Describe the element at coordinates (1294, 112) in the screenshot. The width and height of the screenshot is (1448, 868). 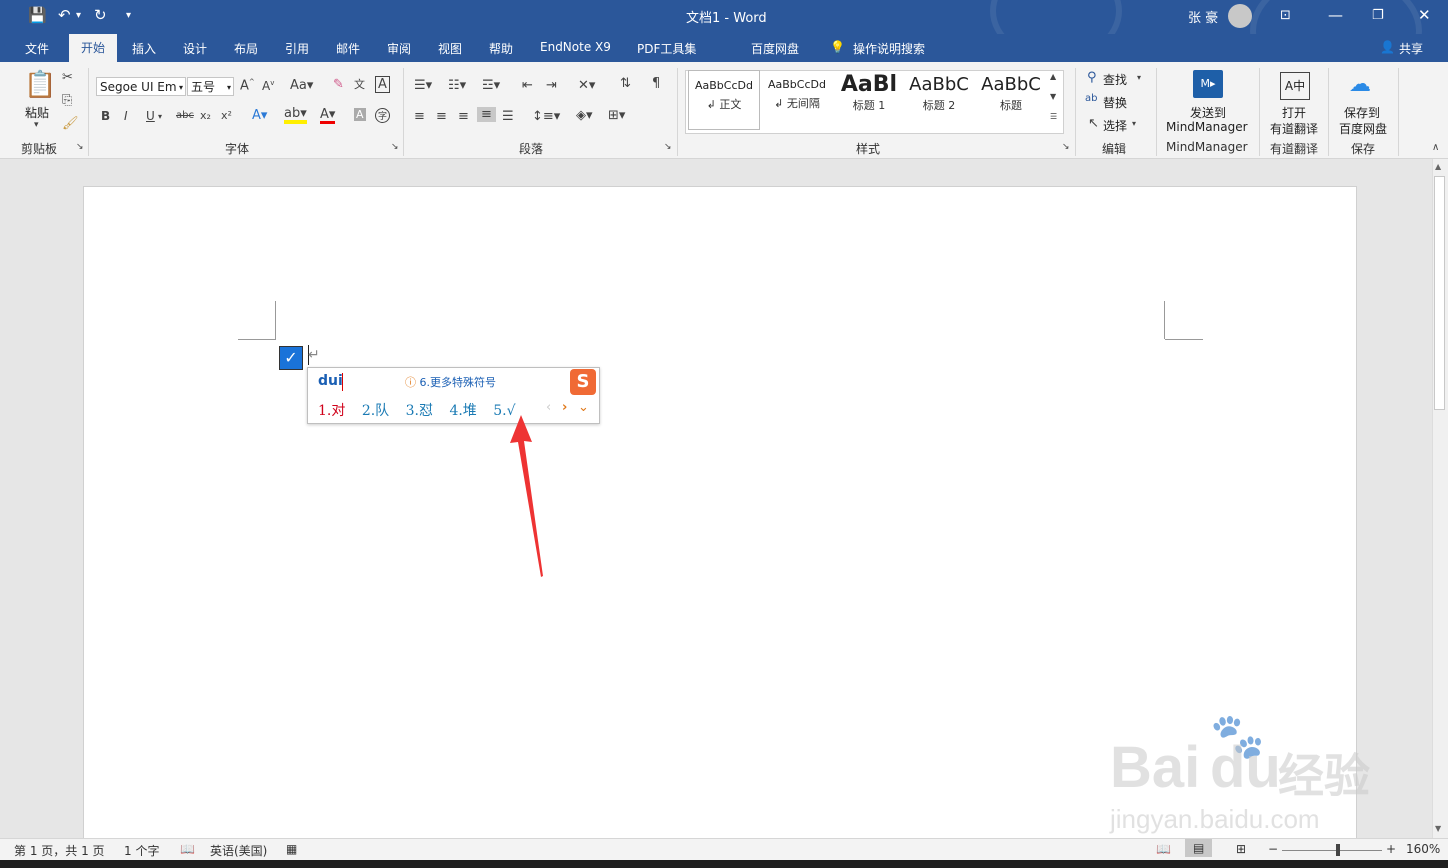
I see `open-youdao-line1: 打开` at that location.